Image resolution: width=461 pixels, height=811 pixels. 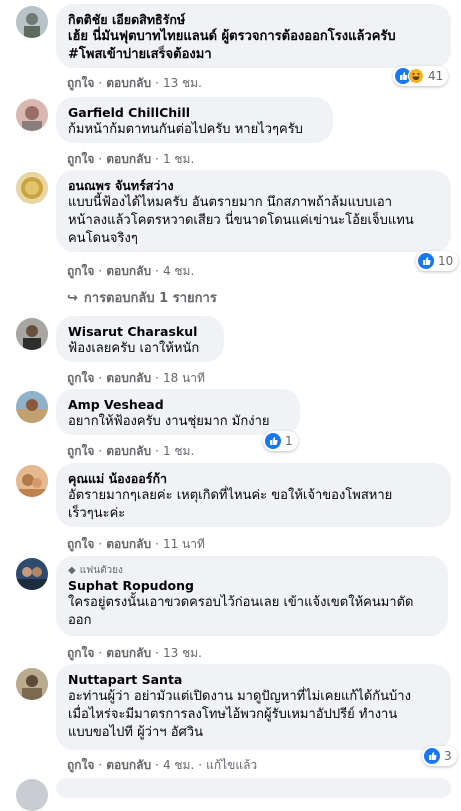 I want to click on commenter-name: Garfield ChillChill, so click(x=194, y=113).